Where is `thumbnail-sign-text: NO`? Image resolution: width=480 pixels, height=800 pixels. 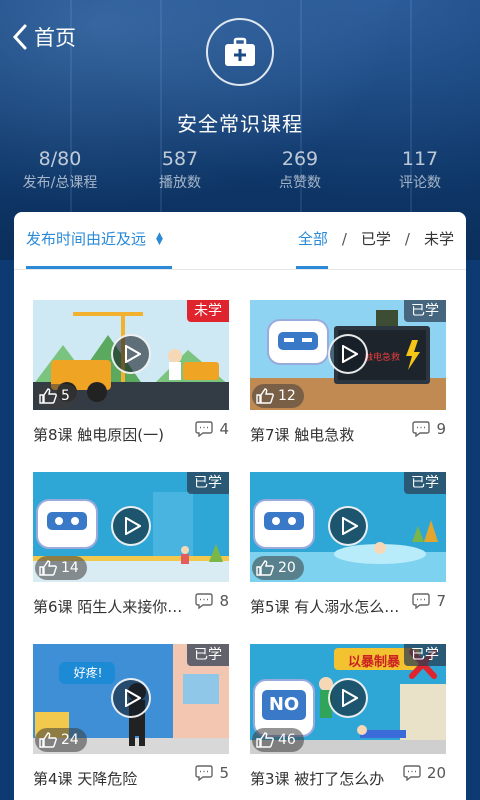
thumbnail-sign-text: NO is located at coordinates (284, 704).